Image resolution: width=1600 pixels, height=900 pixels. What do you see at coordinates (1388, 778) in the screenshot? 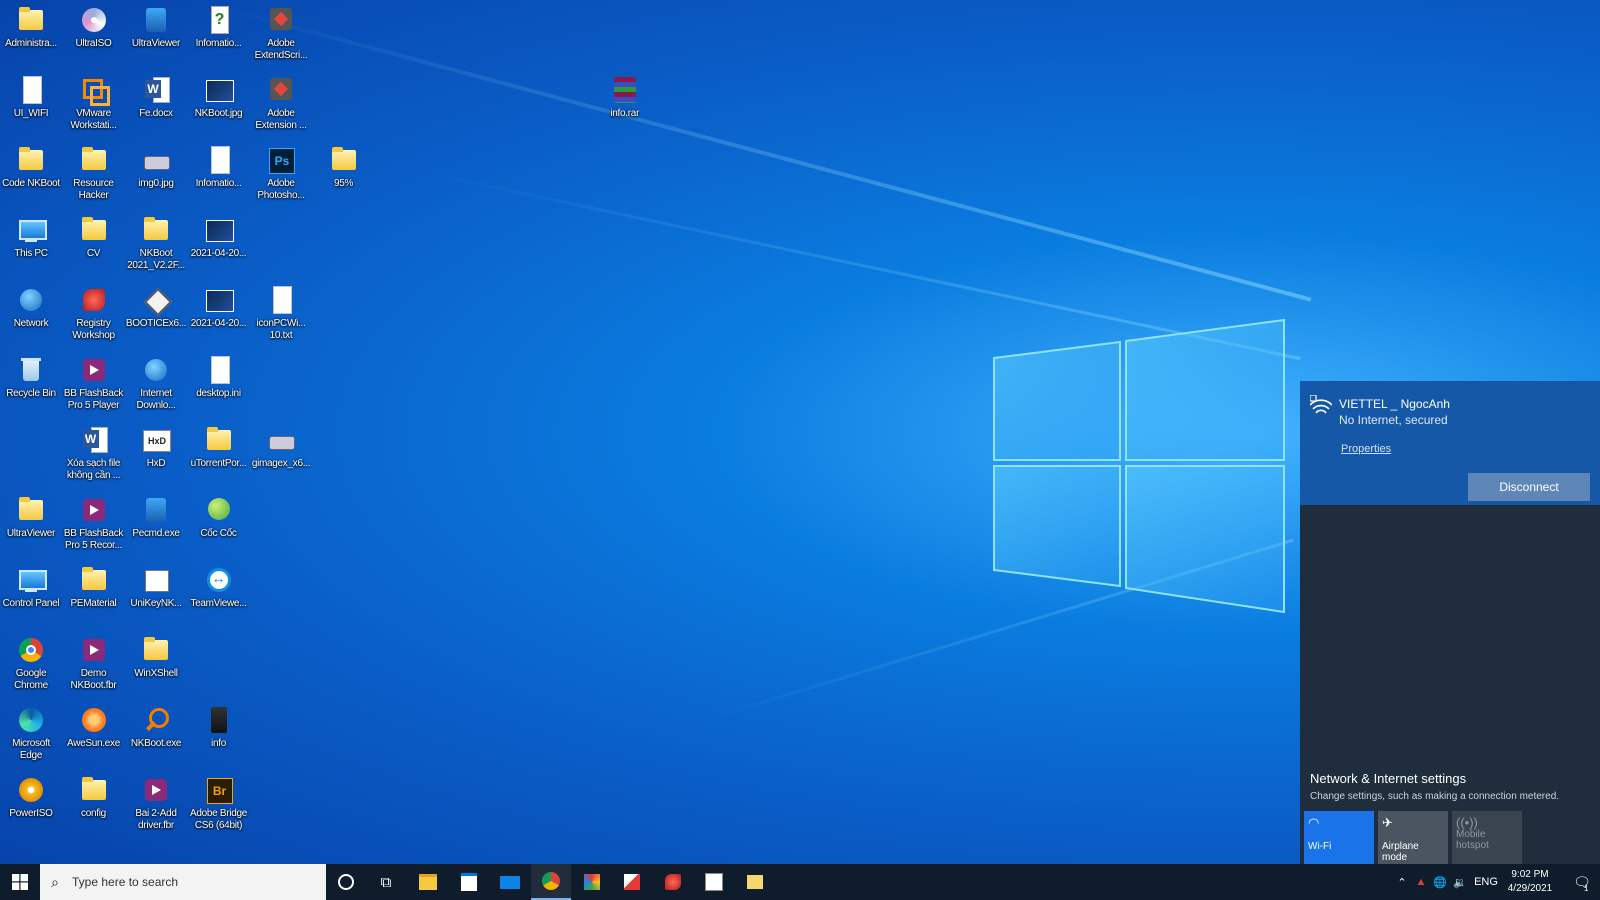
I see `network-settings-link: Network & Internet settings` at bounding box center [1388, 778].